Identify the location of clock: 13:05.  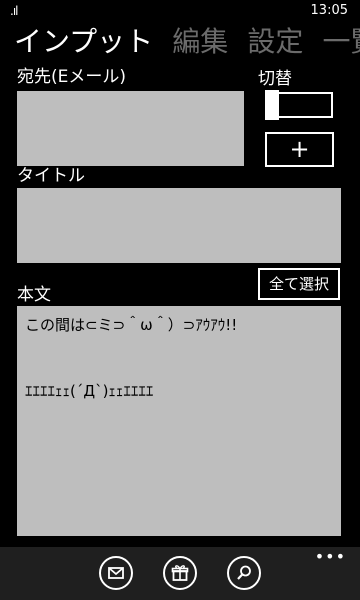
(329, 10).